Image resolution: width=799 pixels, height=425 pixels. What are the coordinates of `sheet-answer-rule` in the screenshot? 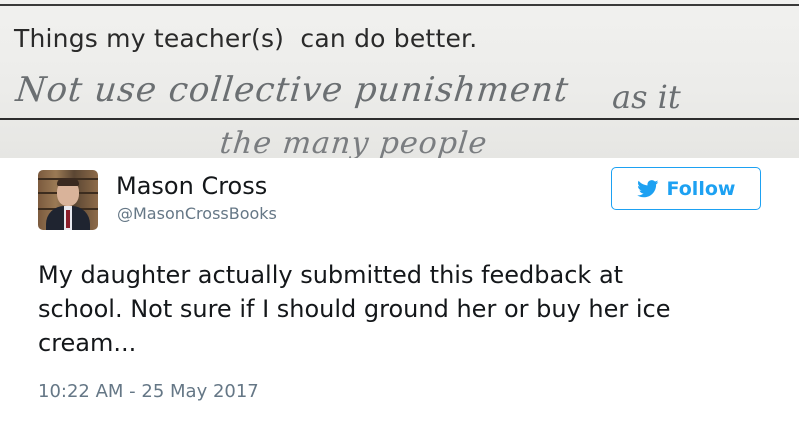 It's located at (399, 119).